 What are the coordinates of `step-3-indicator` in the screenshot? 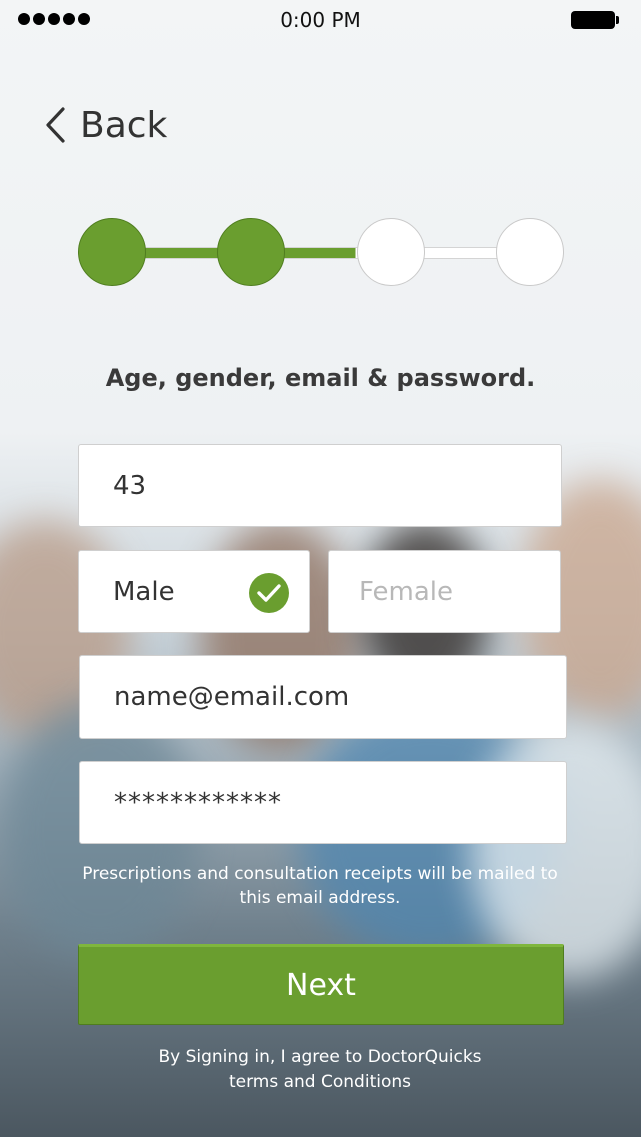 It's located at (390, 252).